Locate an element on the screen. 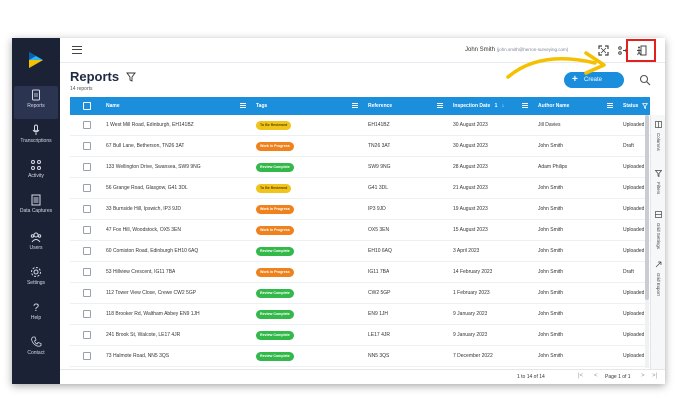 The width and height of the screenshot is (688, 409). side-panel-label: Grid Export is located at coordinates (658, 284).